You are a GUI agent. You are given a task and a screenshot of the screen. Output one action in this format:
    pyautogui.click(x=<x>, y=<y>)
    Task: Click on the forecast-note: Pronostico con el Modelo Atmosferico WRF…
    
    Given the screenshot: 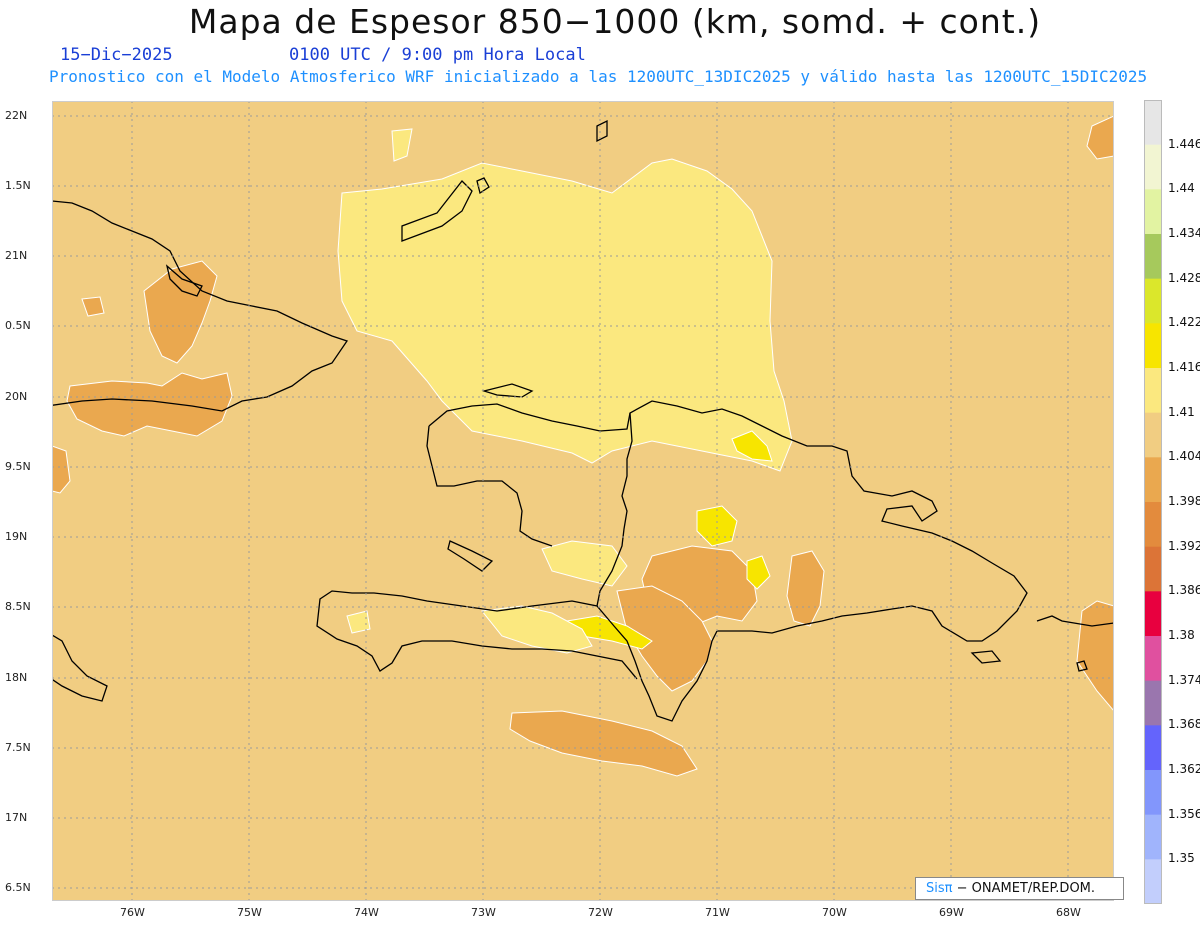 What is the action you would take?
    pyautogui.click(x=598, y=76)
    